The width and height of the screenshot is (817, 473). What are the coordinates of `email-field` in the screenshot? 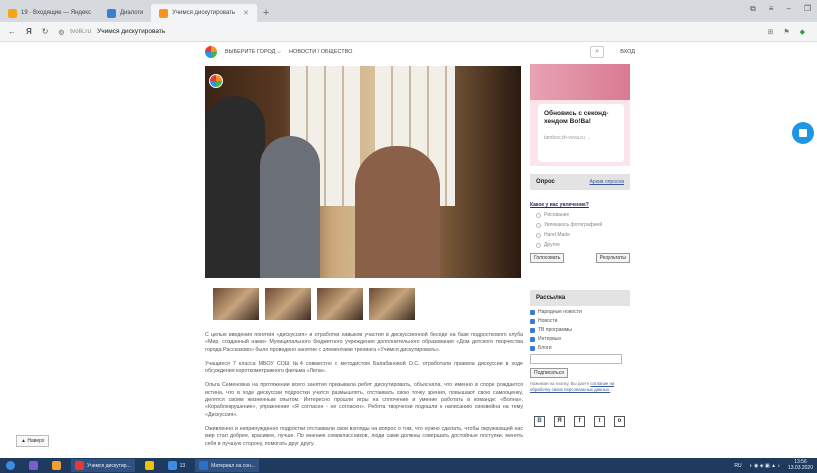 It's located at (576, 359).